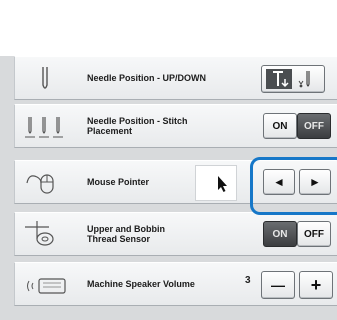 The width and height of the screenshot is (337, 320). I want to click on needle-position-up-down-label: Needle Position - UP/DOWN, so click(147, 78).